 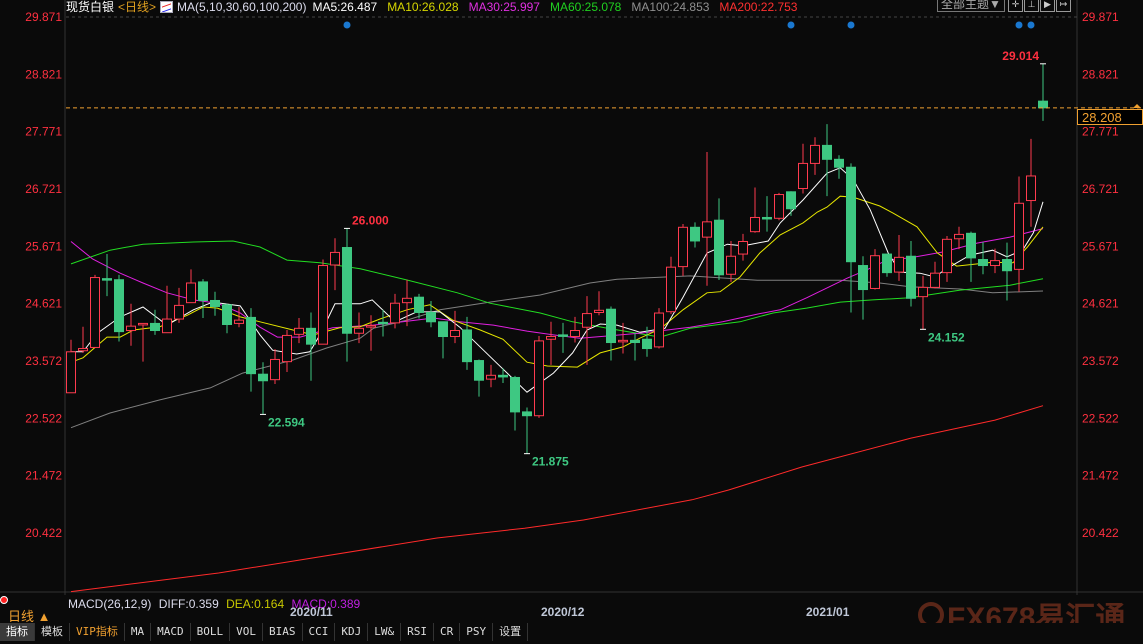 I want to click on tab-lw: LW&, so click(x=385, y=632).